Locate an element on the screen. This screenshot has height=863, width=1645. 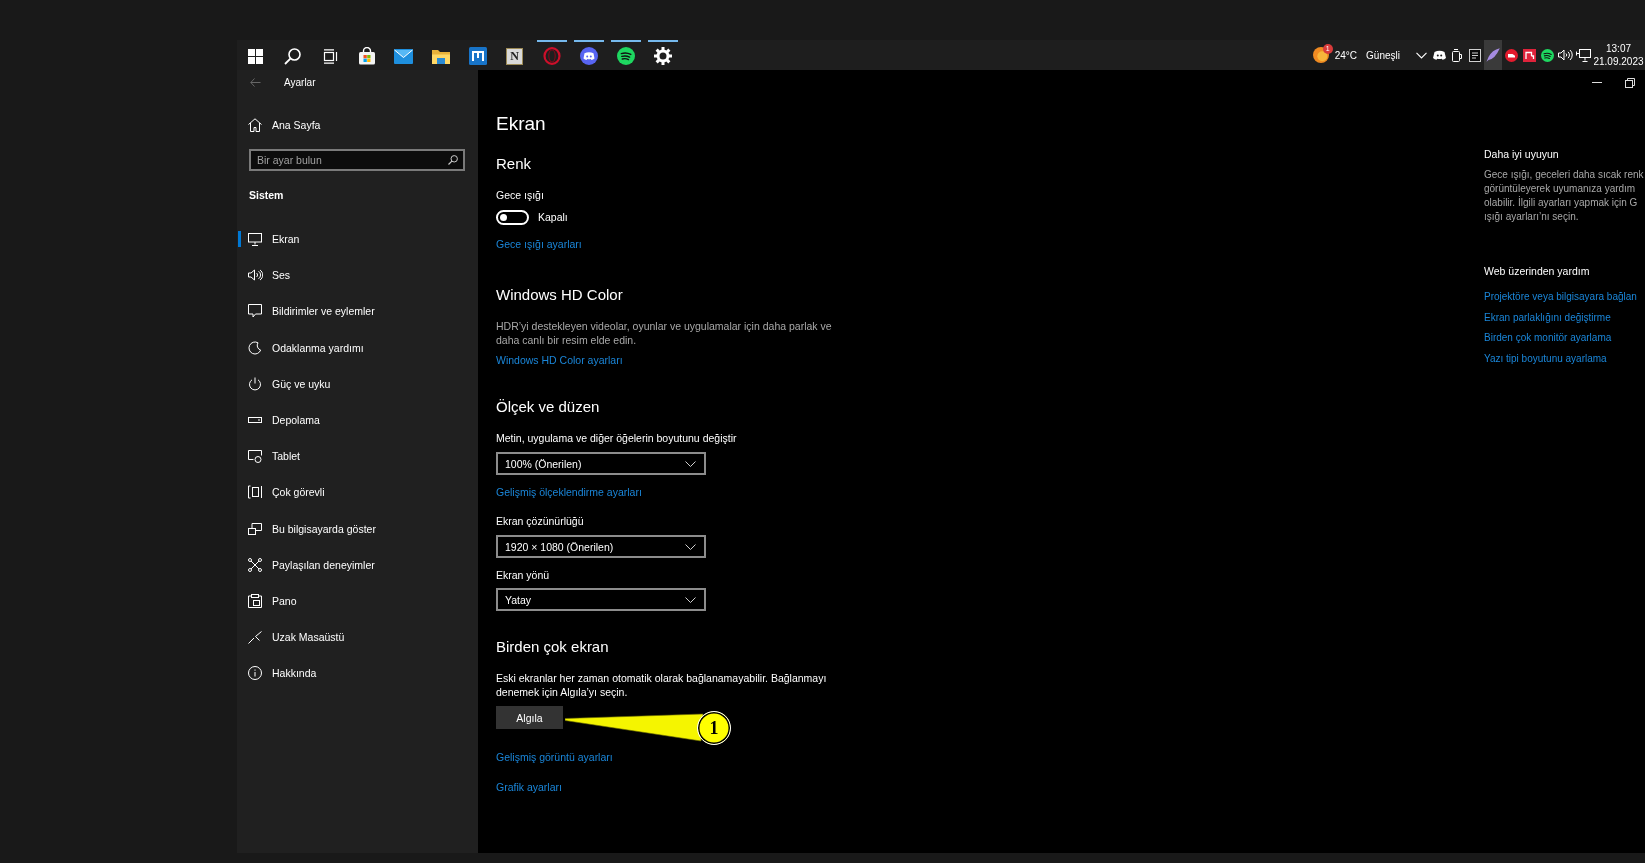
moon-icon is located at coordinates (255, 347).